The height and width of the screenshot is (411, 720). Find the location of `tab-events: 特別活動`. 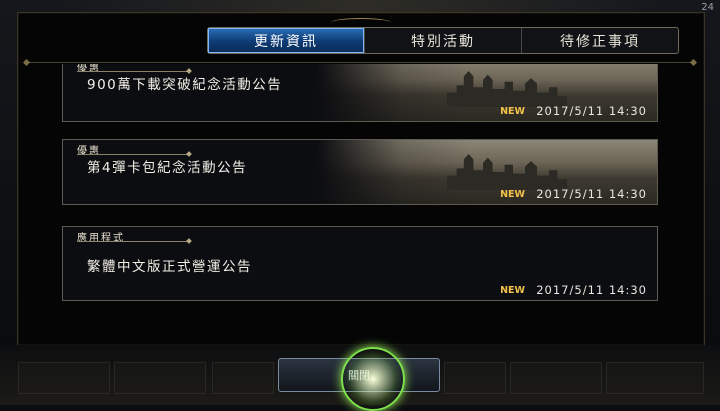

tab-events: 特別活動 is located at coordinates (443, 40).